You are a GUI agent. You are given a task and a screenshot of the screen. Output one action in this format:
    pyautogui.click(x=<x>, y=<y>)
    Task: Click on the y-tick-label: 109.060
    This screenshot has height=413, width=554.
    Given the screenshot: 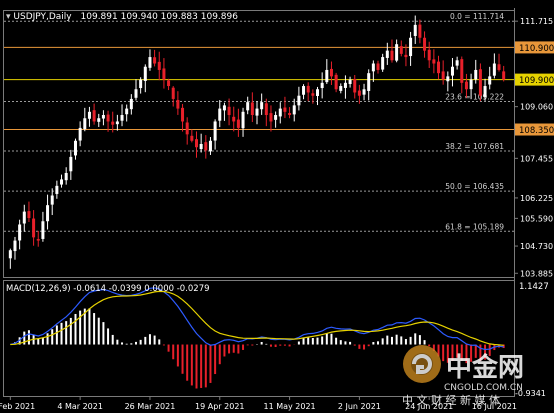 What is the action you would take?
    pyautogui.click(x=536, y=107)
    